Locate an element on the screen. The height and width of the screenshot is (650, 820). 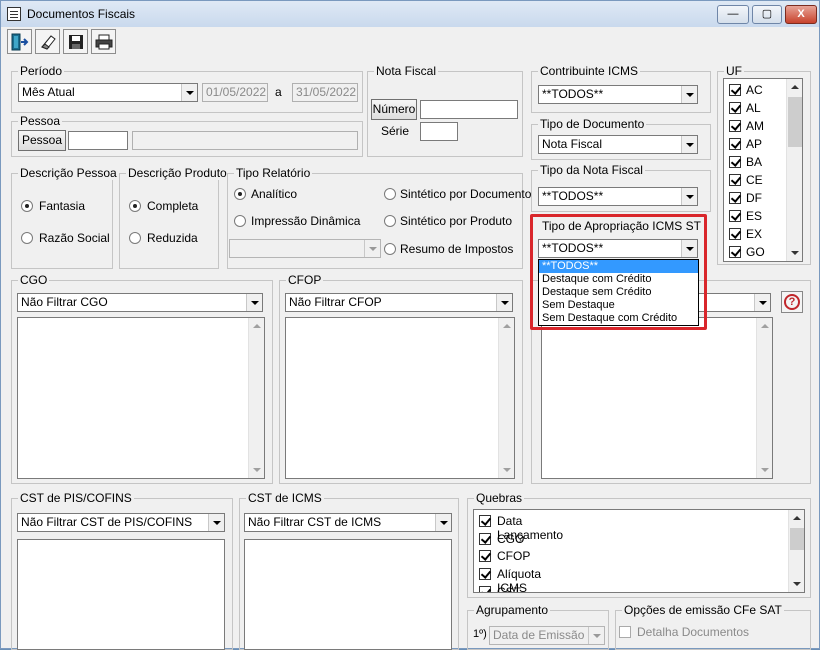
print-button is located at coordinates (103, 41).